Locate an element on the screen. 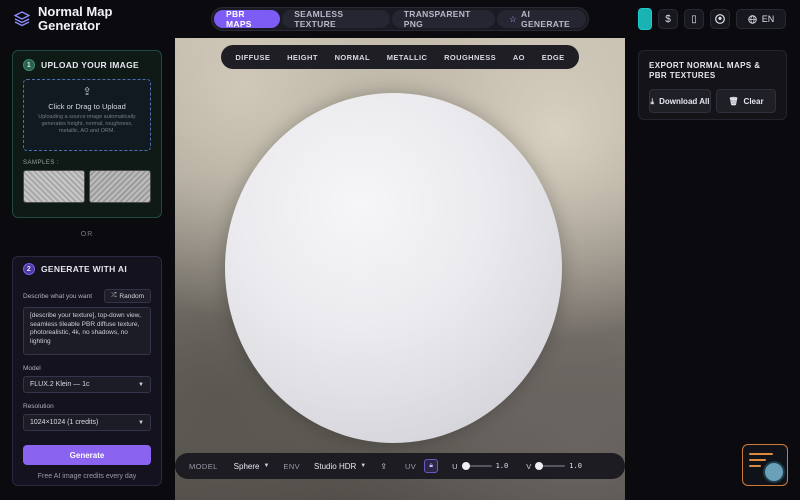 The width and height of the screenshot is (800, 500). resolution-select: 1024×1024 (1 credits) ▼ is located at coordinates (87, 422).